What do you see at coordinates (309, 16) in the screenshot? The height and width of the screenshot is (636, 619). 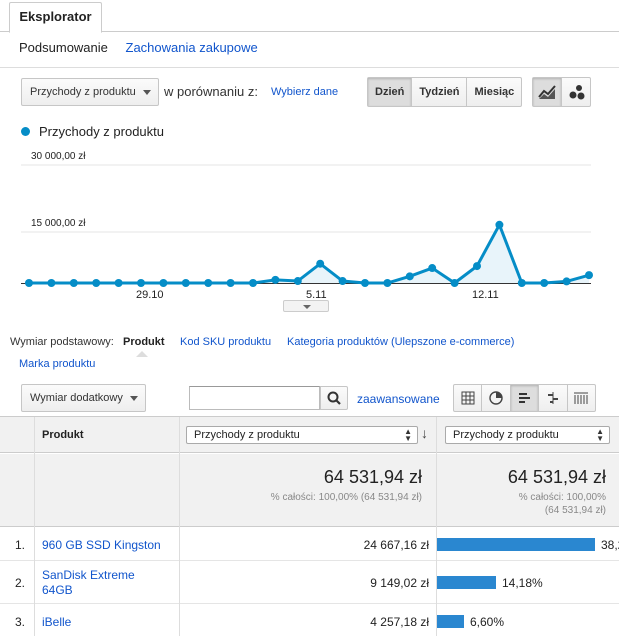 I see `tab-strip: Eksplorator` at bounding box center [309, 16].